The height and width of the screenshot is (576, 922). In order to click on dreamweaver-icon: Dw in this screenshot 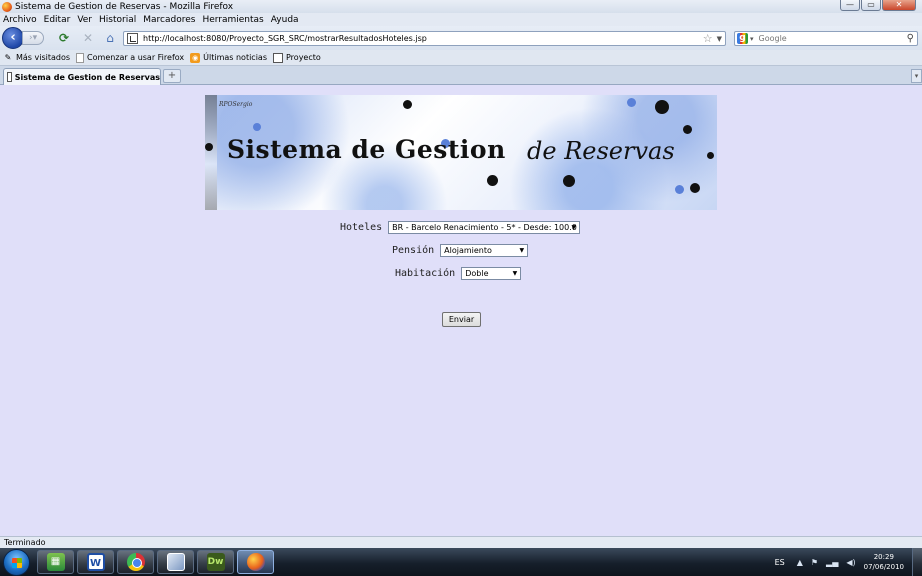, I will do `click(215, 562)`.